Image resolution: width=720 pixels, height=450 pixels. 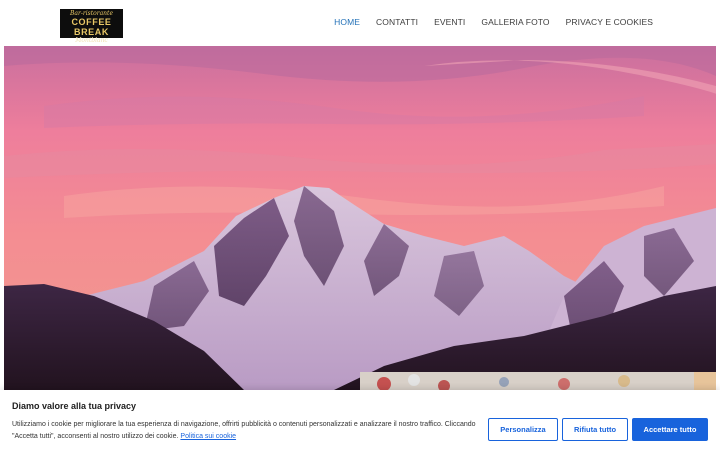 I want to click on site-logo: Bar-ristorante COFFEE BREAK Montblanc, so click(x=91, y=26).